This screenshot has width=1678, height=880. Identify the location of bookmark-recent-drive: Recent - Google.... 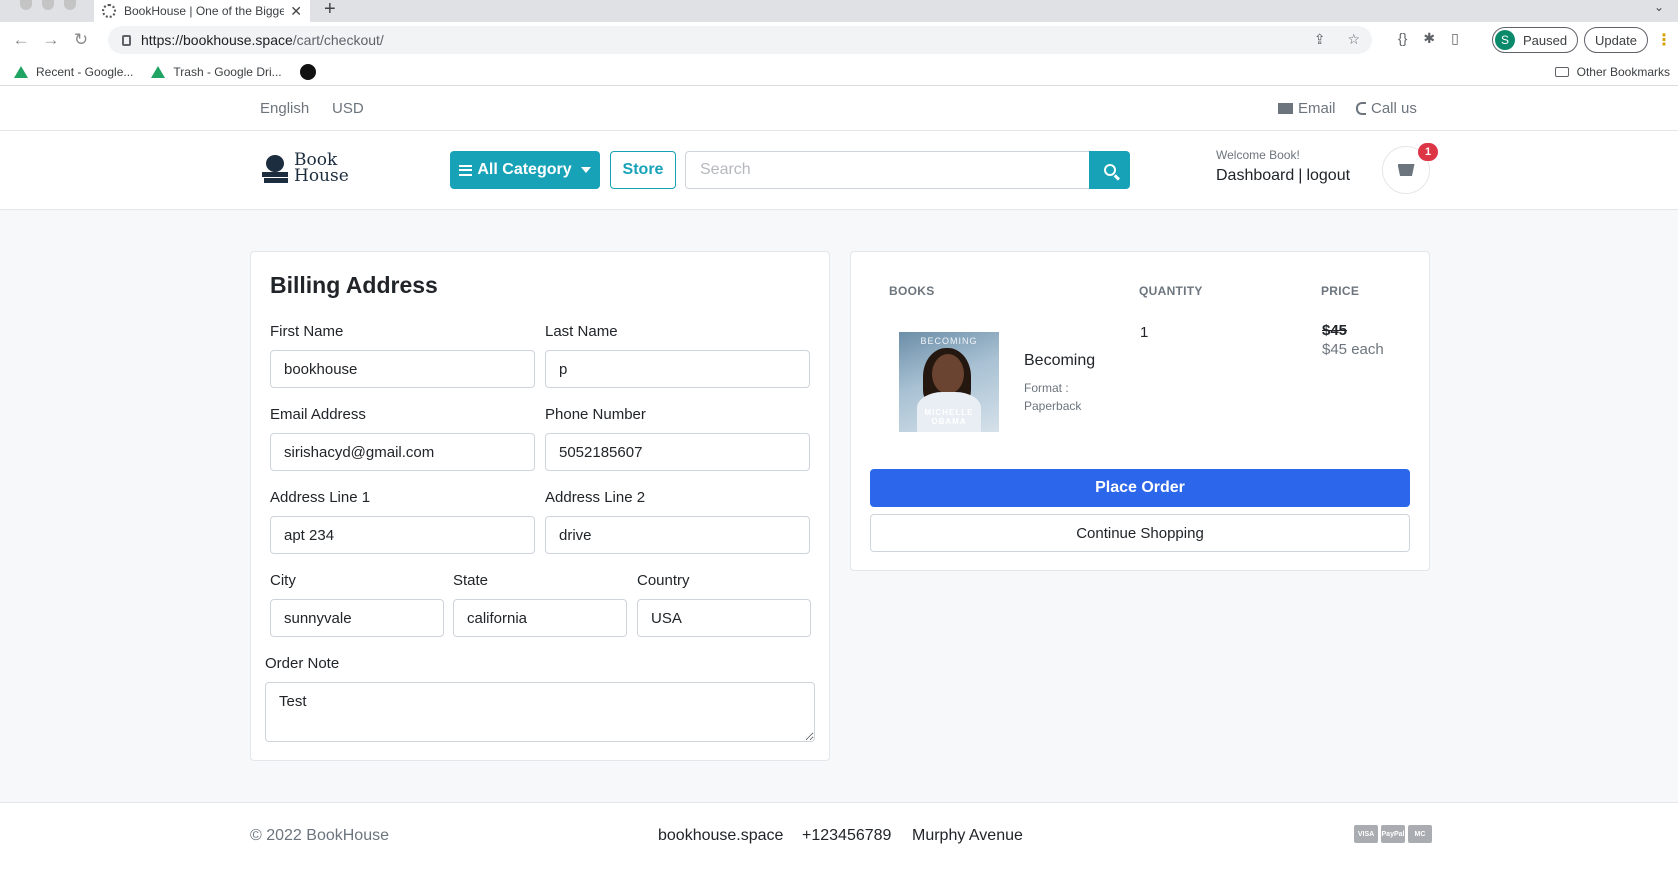
(73, 72).